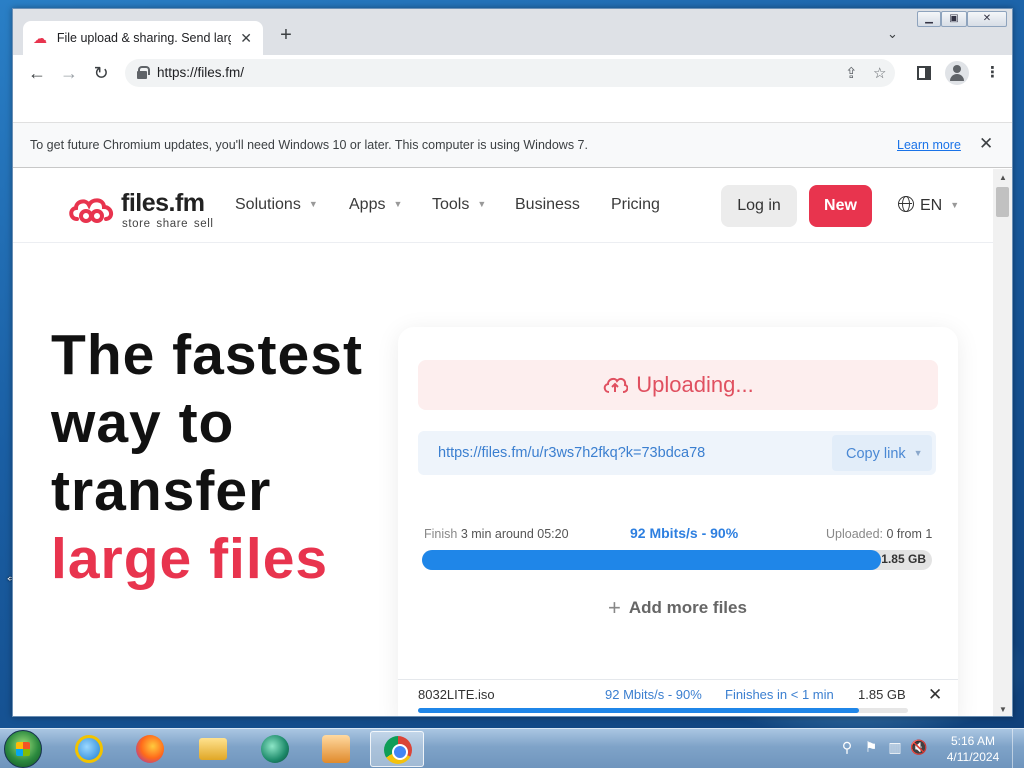  I want to click on nav-pricing-label: Pricing, so click(635, 204).